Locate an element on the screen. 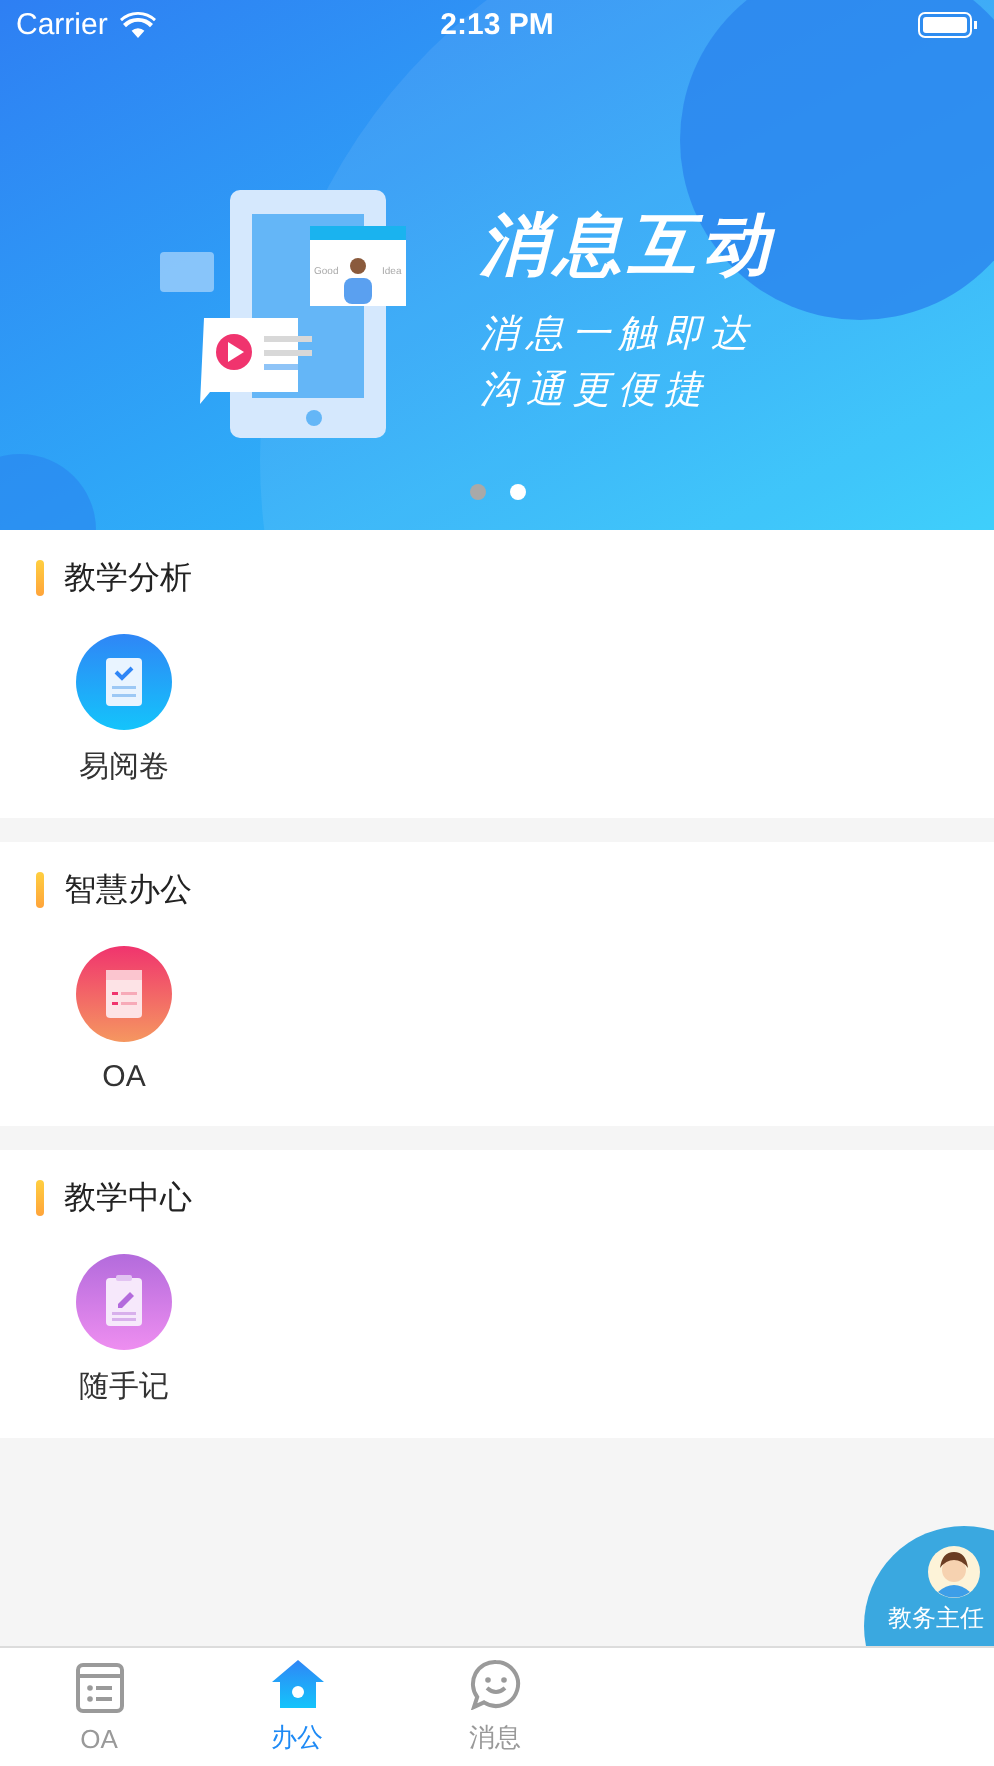 Image resolution: width=994 pixels, height=1766 pixels. checked-document-icon is located at coordinates (124, 682).